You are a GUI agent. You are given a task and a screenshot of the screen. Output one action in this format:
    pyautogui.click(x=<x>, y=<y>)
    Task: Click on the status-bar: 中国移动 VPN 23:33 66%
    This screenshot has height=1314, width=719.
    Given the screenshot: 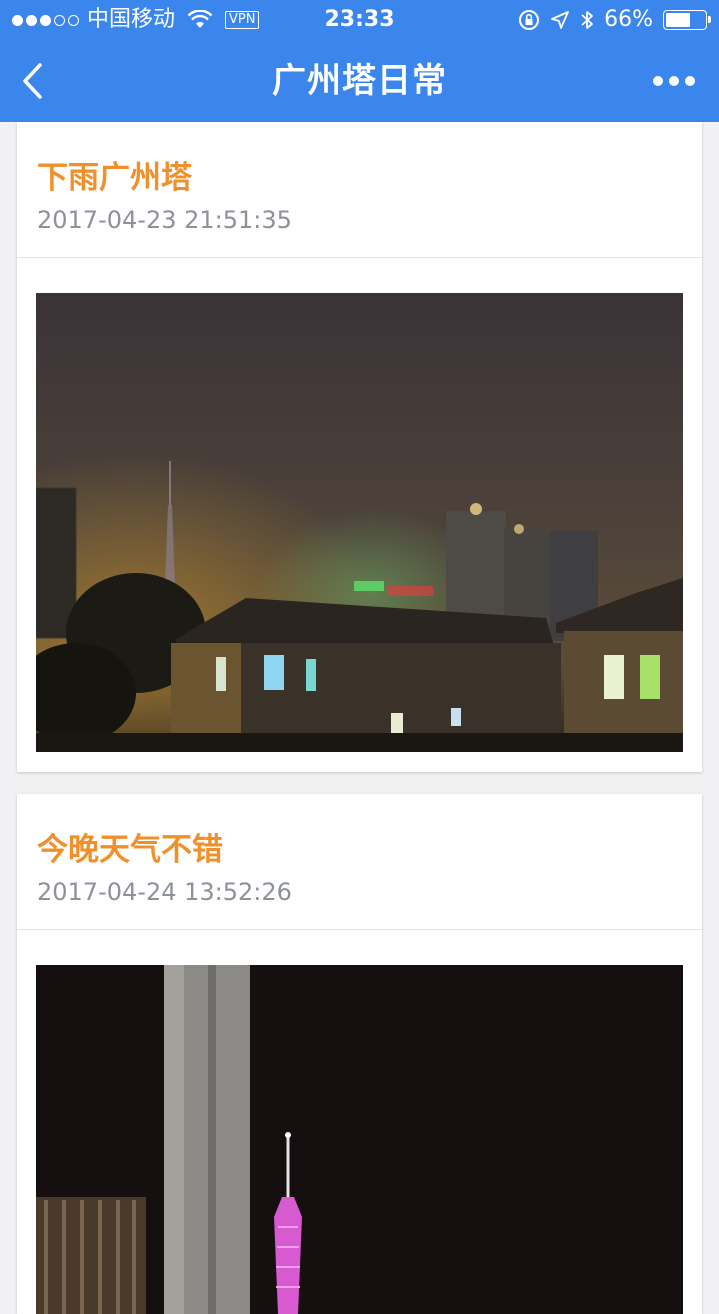 What is the action you would take?
    pyautogui.click(x=359, y=20)
    